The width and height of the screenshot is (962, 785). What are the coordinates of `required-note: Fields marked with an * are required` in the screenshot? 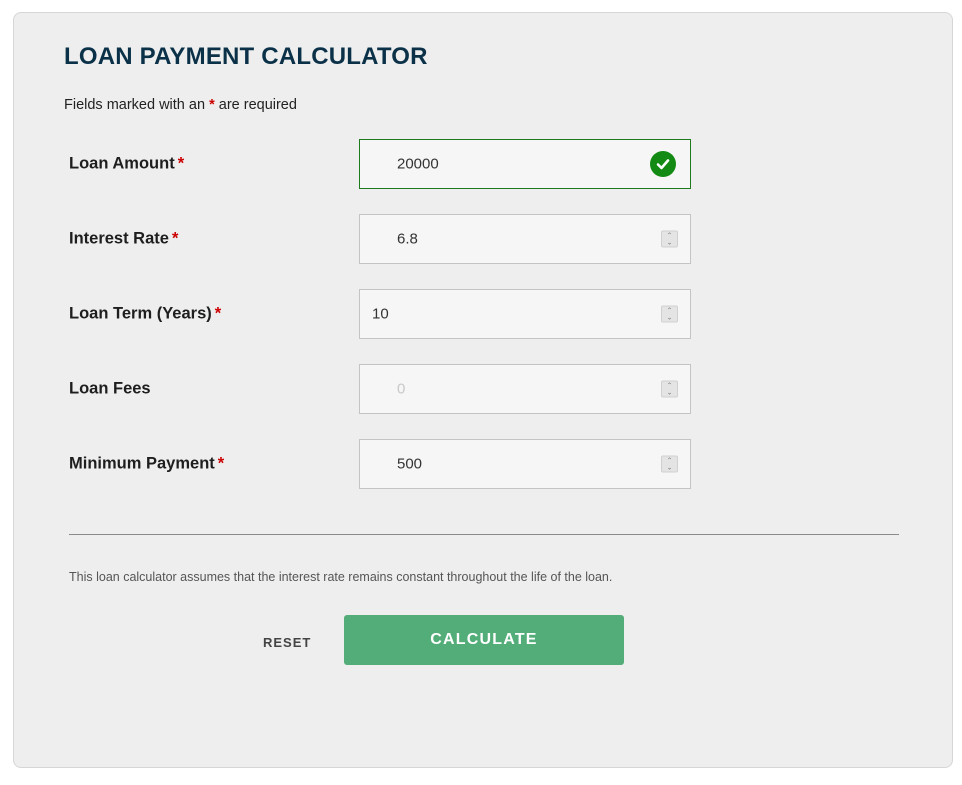 It's located at (180, 105).